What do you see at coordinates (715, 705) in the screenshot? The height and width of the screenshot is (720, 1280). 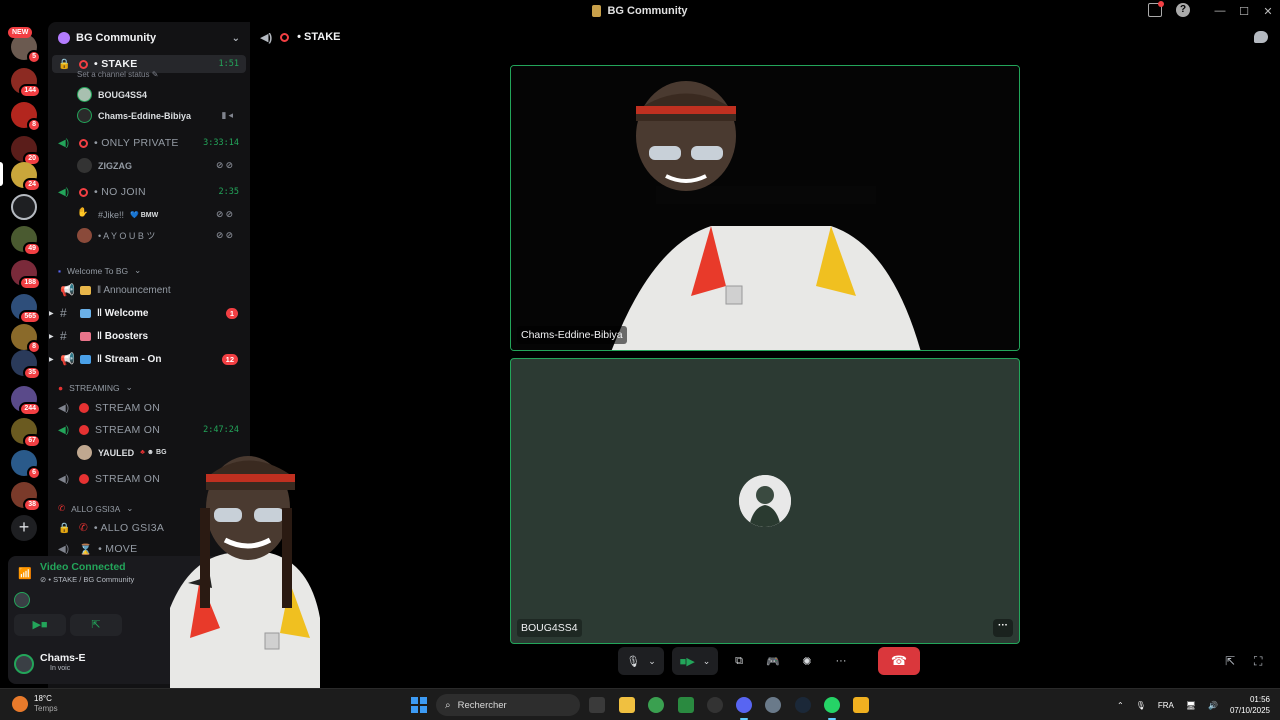 I see `app-icon` at bounding box center [715, 705].